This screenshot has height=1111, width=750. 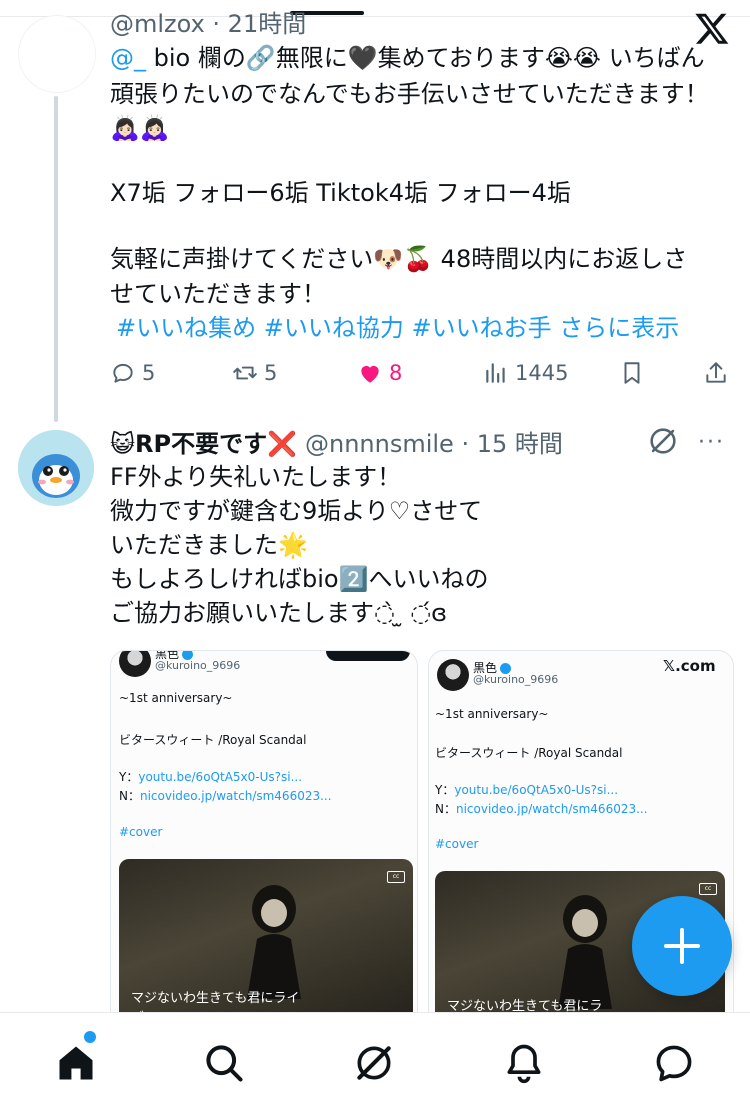 What do you see at coordinates (299, 579) in the screenshot?
I see `tweet-text-line: もしよろしければbio2️⃣へいいねの` at bounding box center [299, 579].